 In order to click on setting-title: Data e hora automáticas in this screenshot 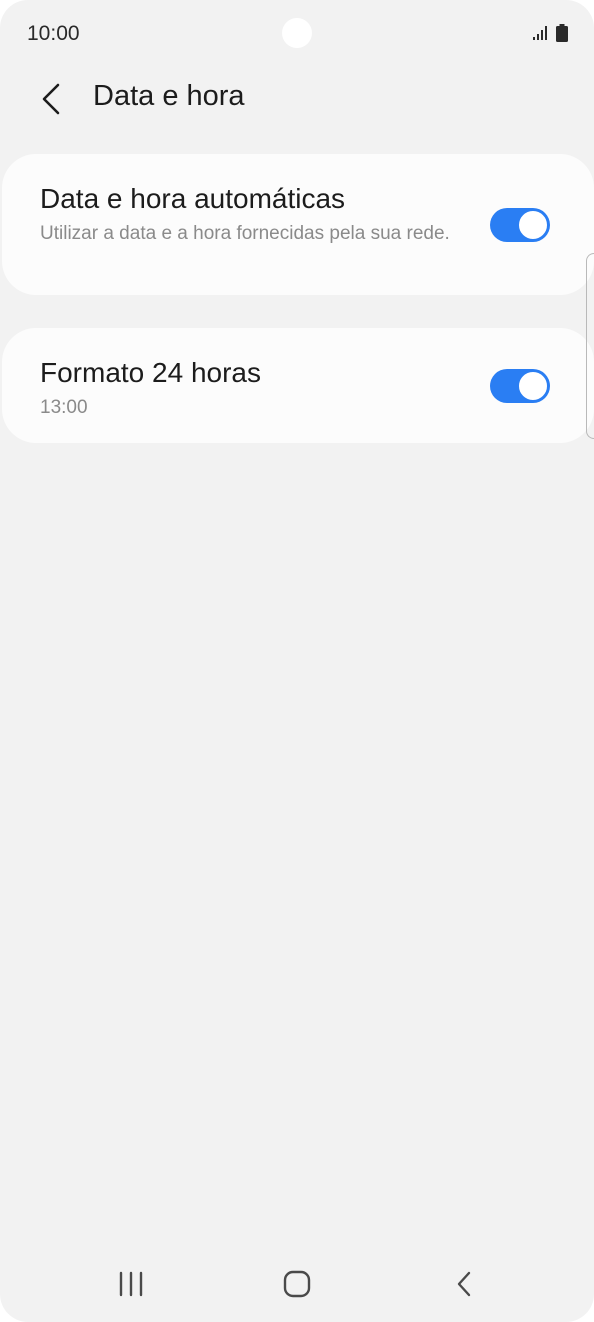, I will do `click(193, 198)`.